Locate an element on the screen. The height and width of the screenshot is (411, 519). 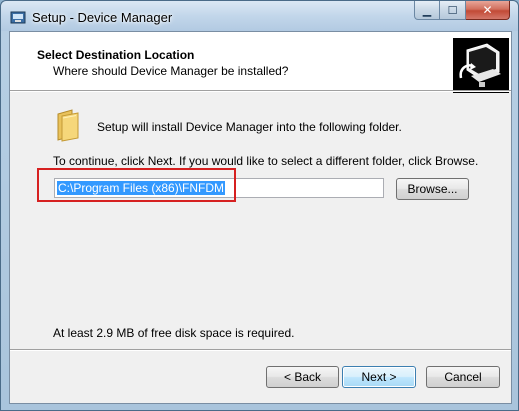
caption-buttons: ▁ ☐ ✕ is located at coordinates (462, 11).